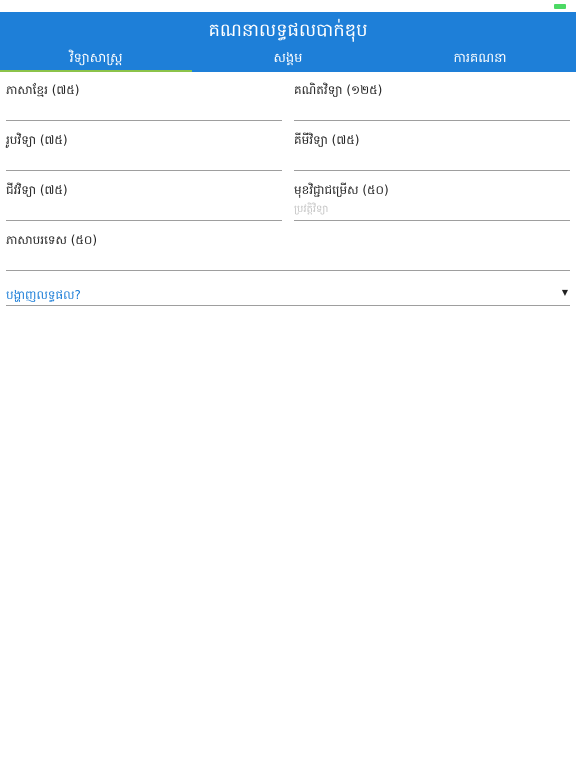 The image size is (576, 768). I want to click on chemistry-input, so click(432, 160).